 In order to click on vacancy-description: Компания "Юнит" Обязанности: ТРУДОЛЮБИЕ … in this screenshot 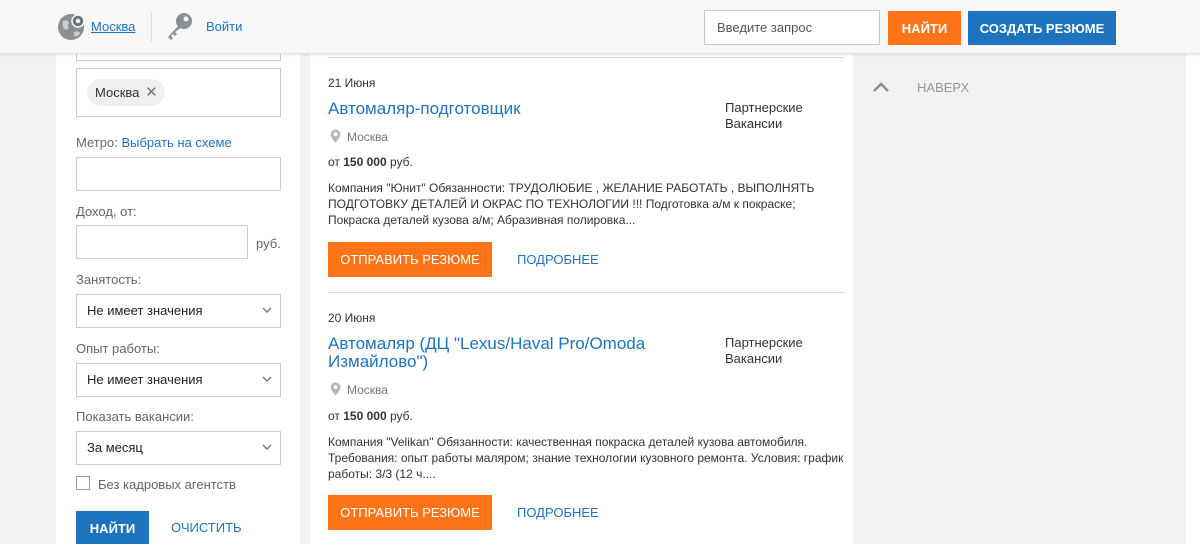, I will do `click(571, 204)`.